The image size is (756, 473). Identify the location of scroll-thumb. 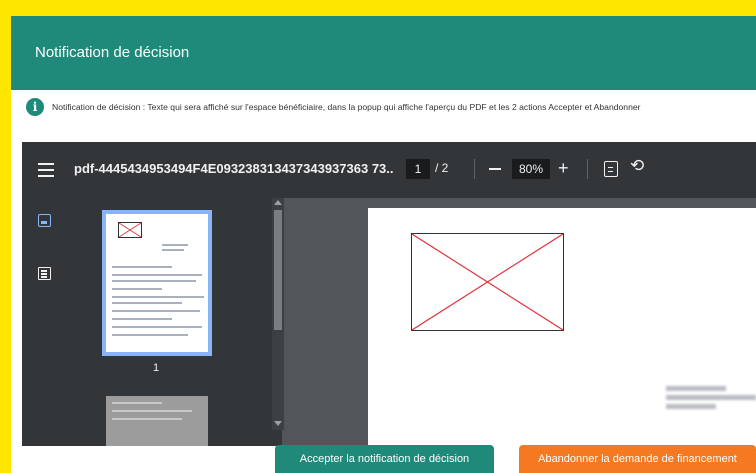
(278, 270).